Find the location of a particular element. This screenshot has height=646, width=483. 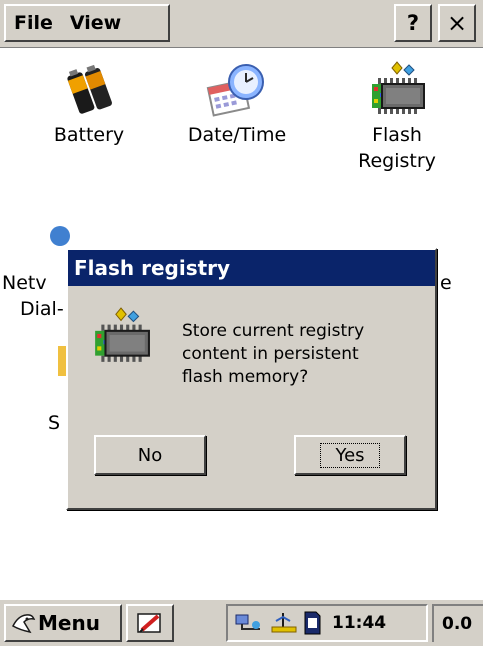

close-button: × is located at coordinates (457, 23).